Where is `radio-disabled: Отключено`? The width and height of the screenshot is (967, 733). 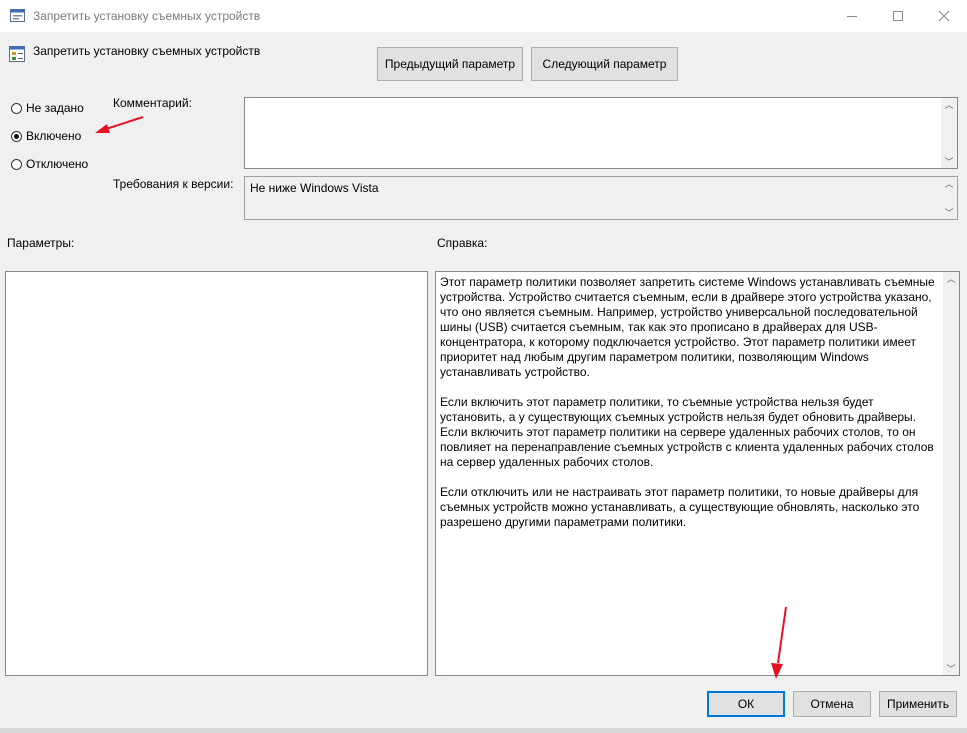 radio-disabled: Отключено is located at coordinates (49, 164).